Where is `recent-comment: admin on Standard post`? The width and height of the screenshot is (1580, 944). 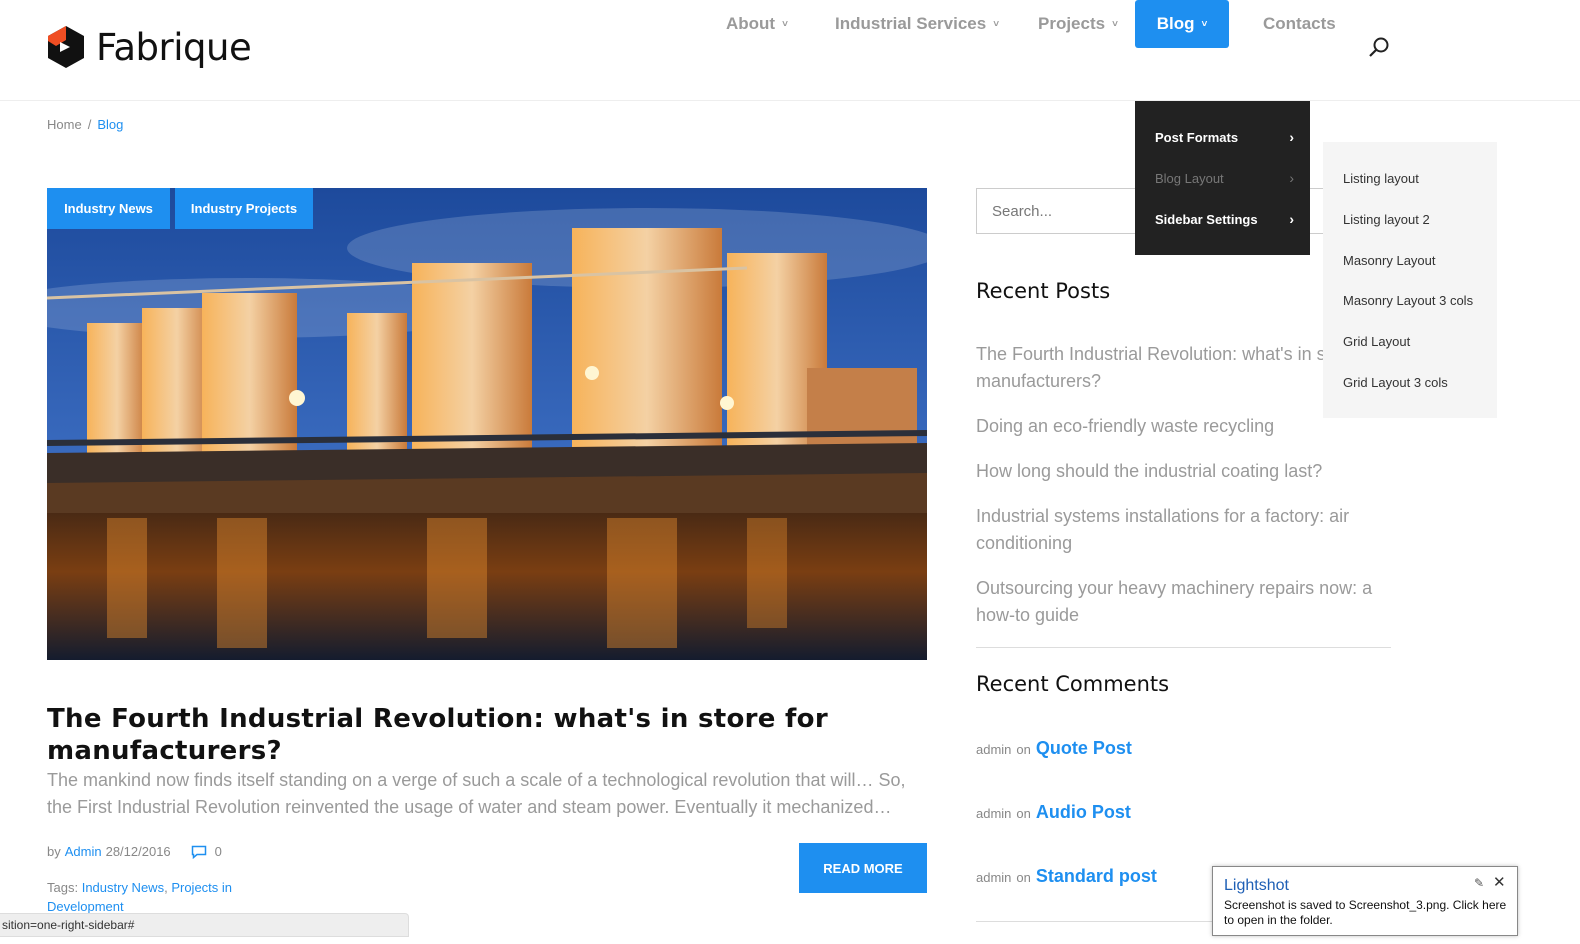
recent-comment: admin on Standard post is located at coordinates (1066, 876).